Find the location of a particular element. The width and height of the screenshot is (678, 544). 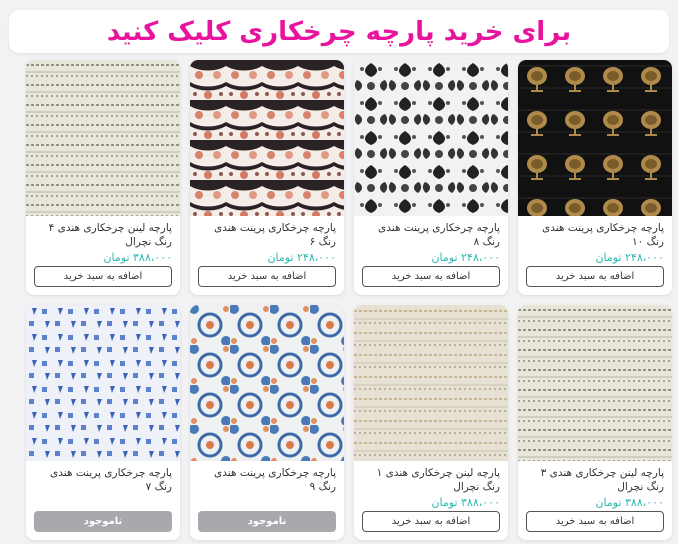

promo-banner: برای خرید پارچه چرخکاری کلیک کنید is located at coordinates (339, 31).